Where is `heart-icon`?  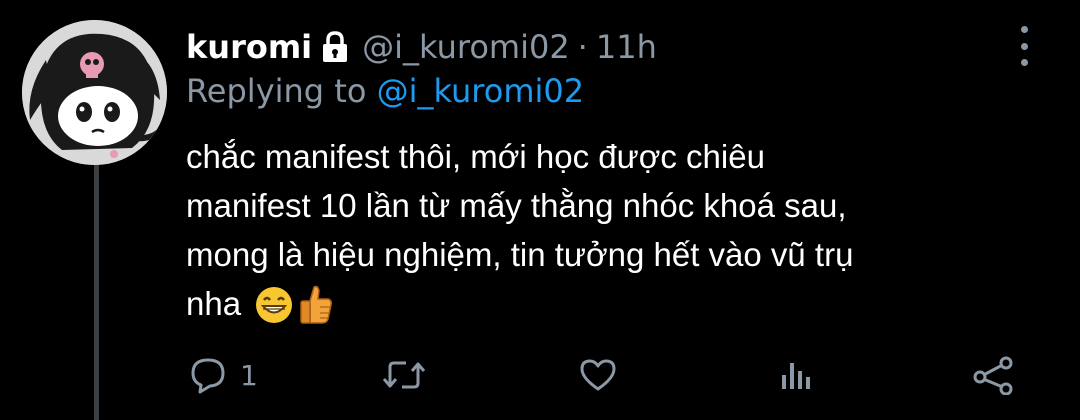 heart-icon is located at coordinates (598, 375).